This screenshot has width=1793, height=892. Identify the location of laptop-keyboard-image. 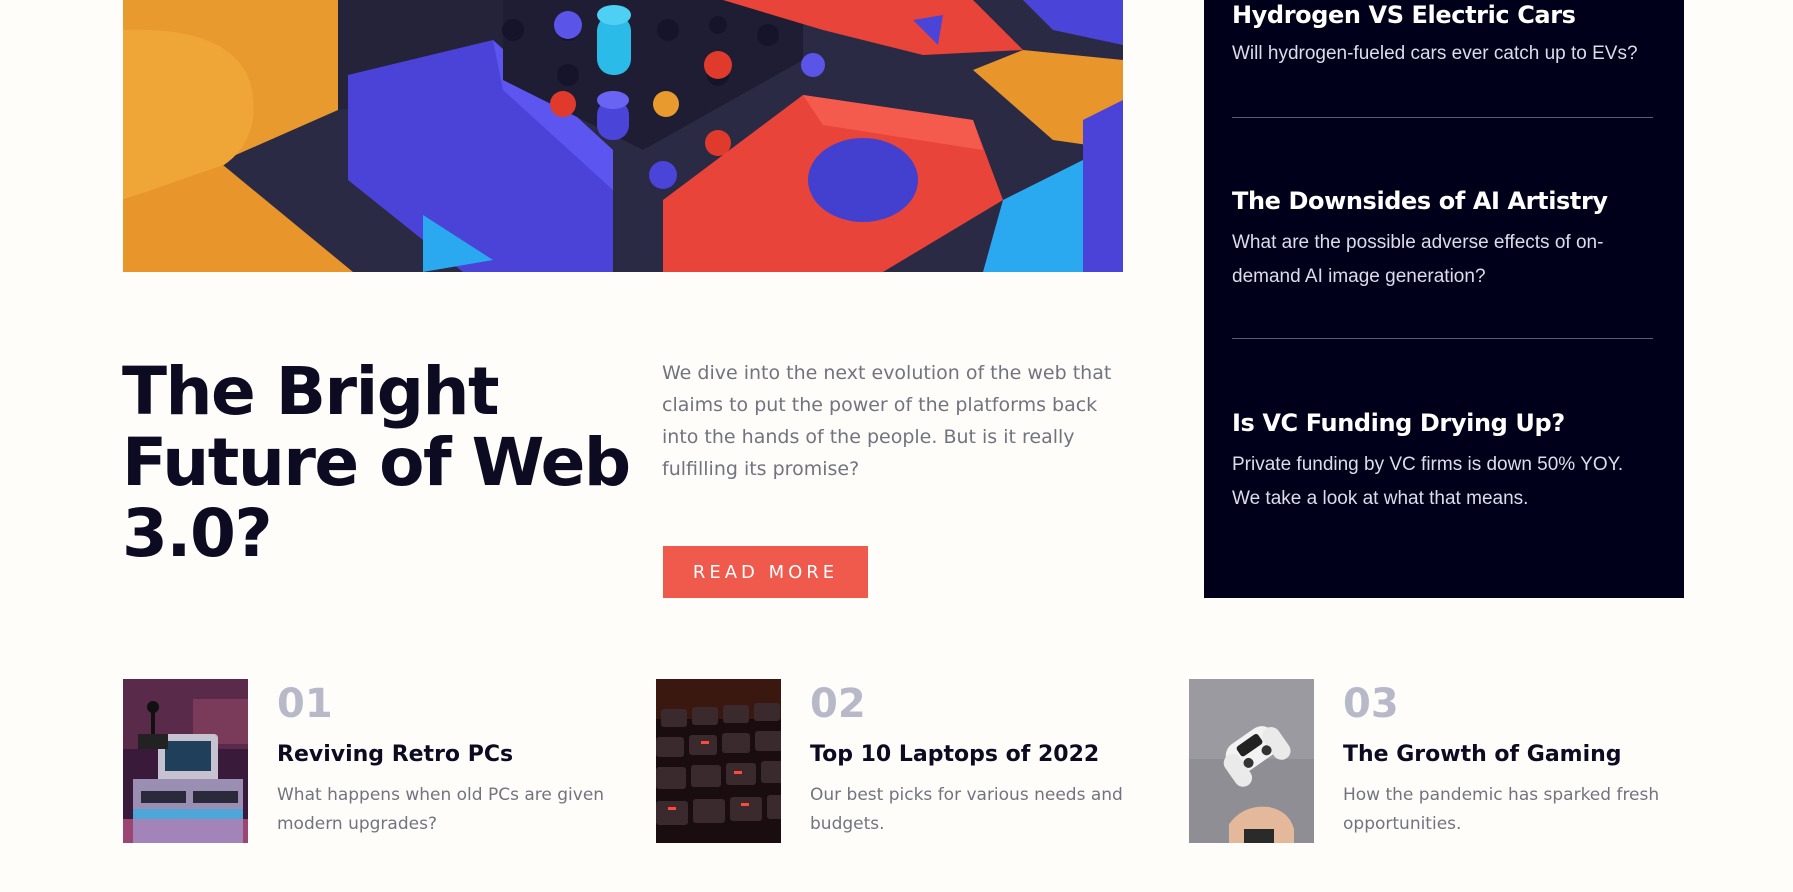
(718, 761).